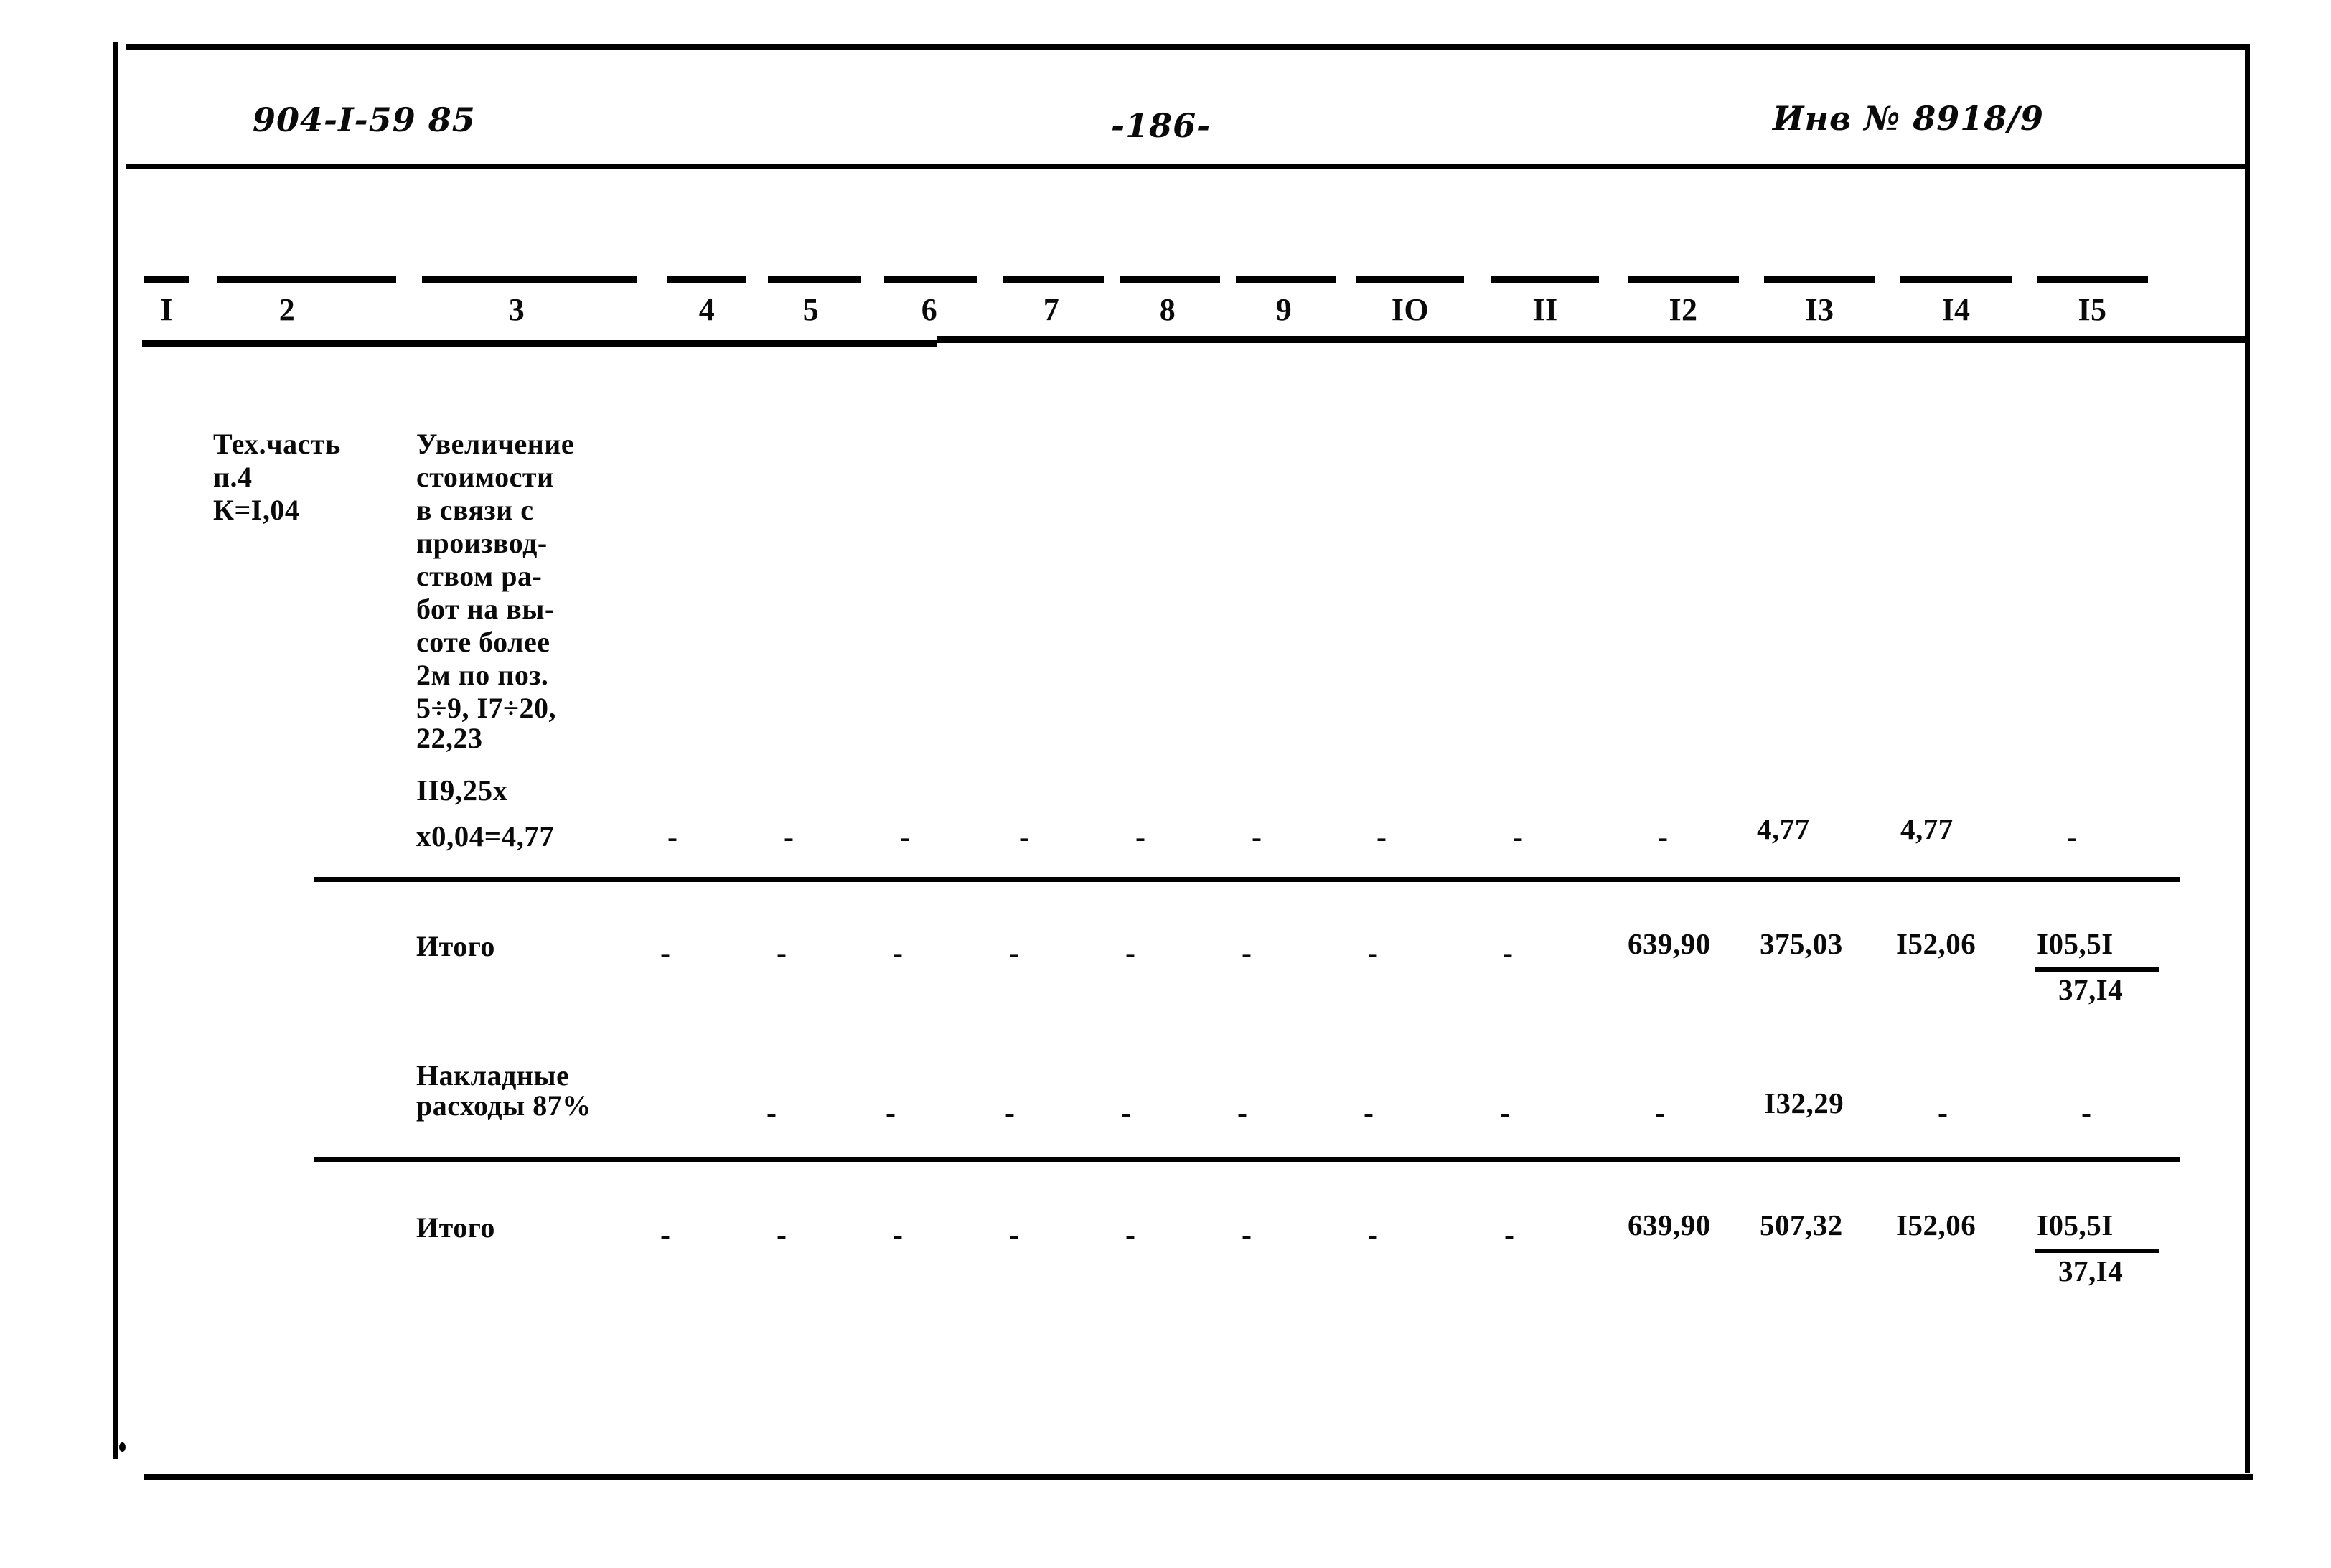 This screenshot has width=2331, height=1568. What do you see at coordinates (2091, 1270) in the screenshot?
I see `itogo2-col15-denominator: 37,I4` at bounding box center [2091, 1270].